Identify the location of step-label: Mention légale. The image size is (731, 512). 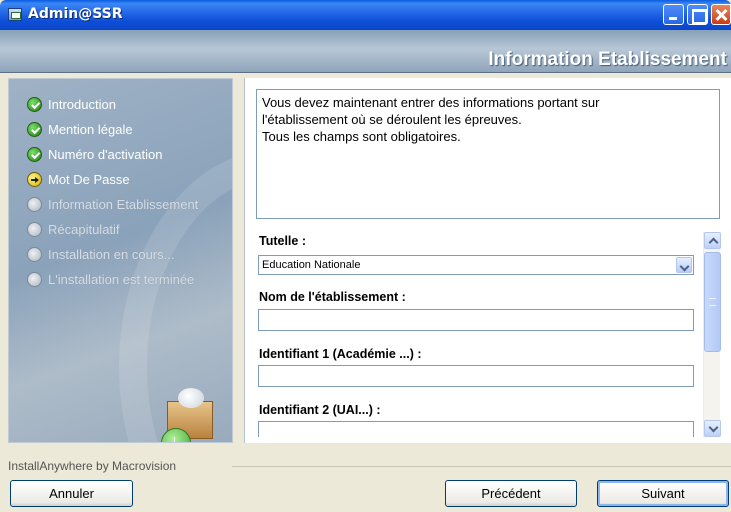
(90, 129).